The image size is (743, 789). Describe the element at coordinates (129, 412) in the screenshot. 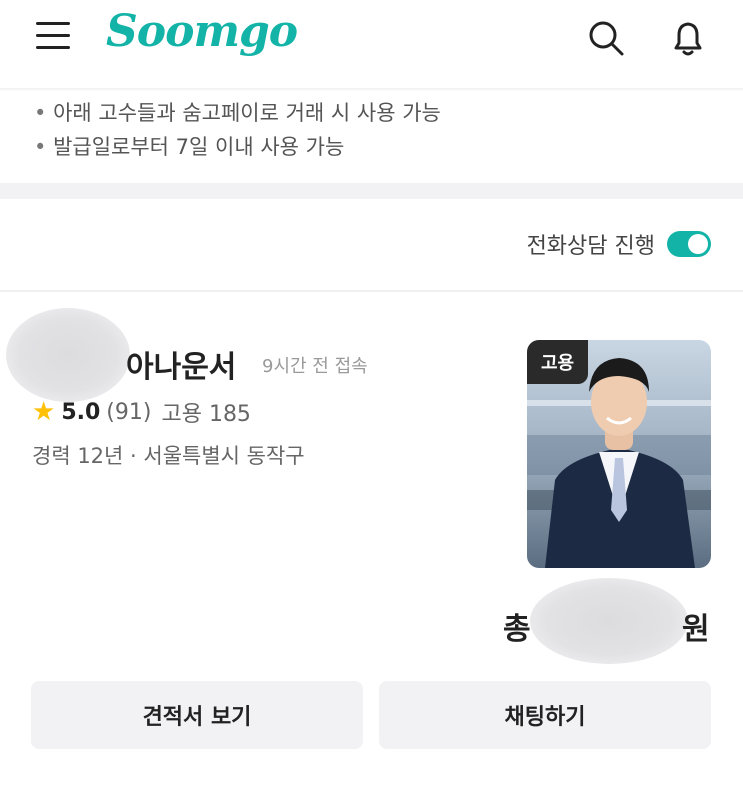

I see `review-count: (91)` at that location.